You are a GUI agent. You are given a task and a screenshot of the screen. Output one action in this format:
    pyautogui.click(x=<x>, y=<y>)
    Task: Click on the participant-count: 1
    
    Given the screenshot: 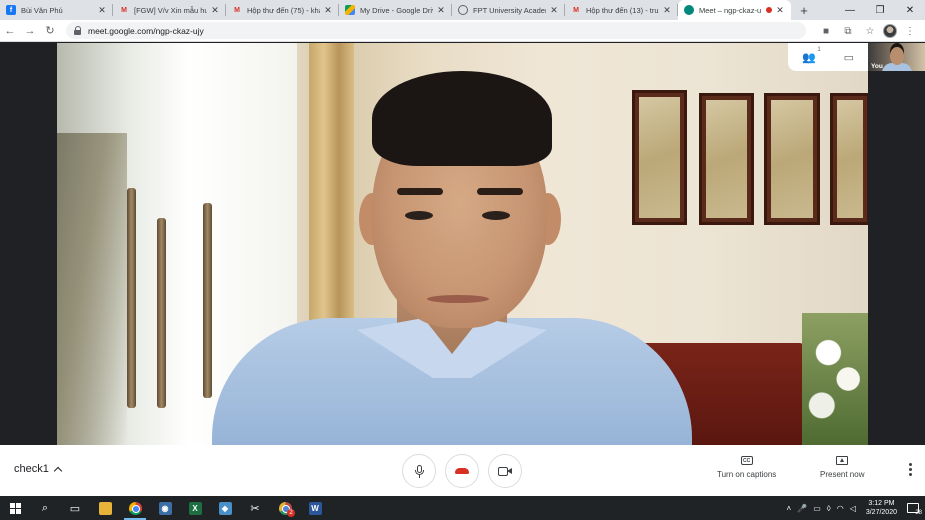 What is the action you would take?
    pyautogui.click(x=819, y=49)
    